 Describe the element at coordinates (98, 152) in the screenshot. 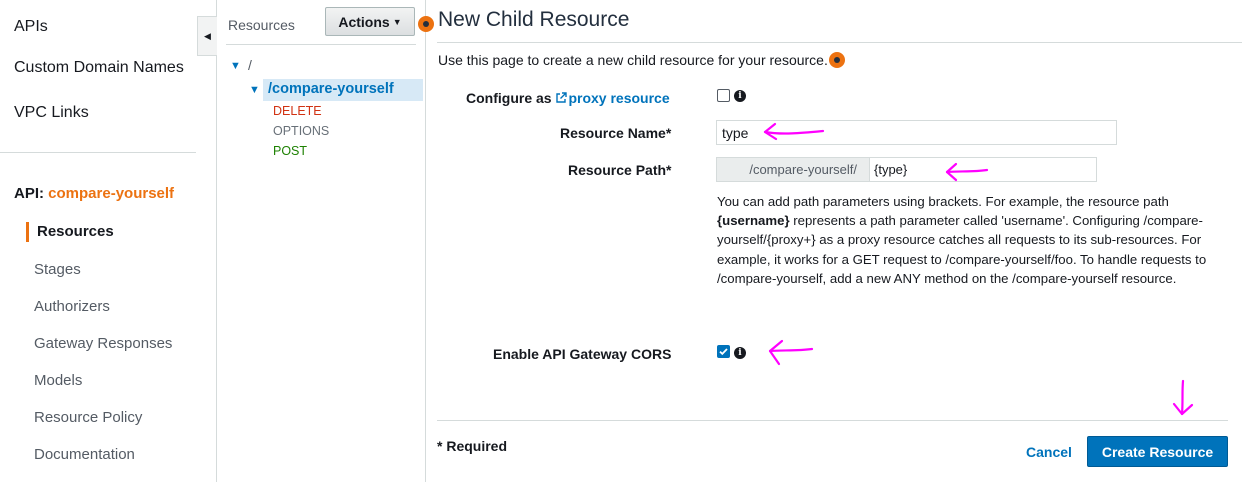

I see `nav-divider` at that location.